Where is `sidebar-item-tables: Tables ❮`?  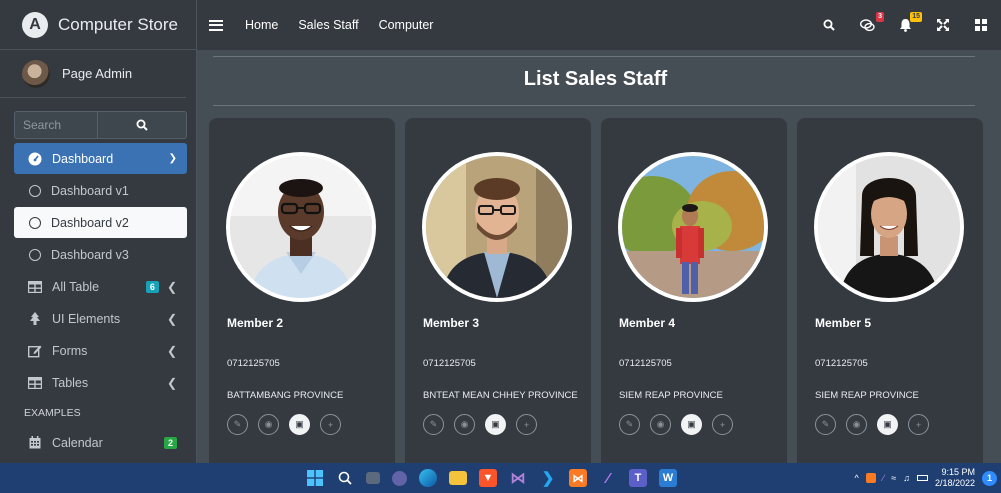
sidebar-item-tables: Tables ❮ is located at coordinates (100, 382).